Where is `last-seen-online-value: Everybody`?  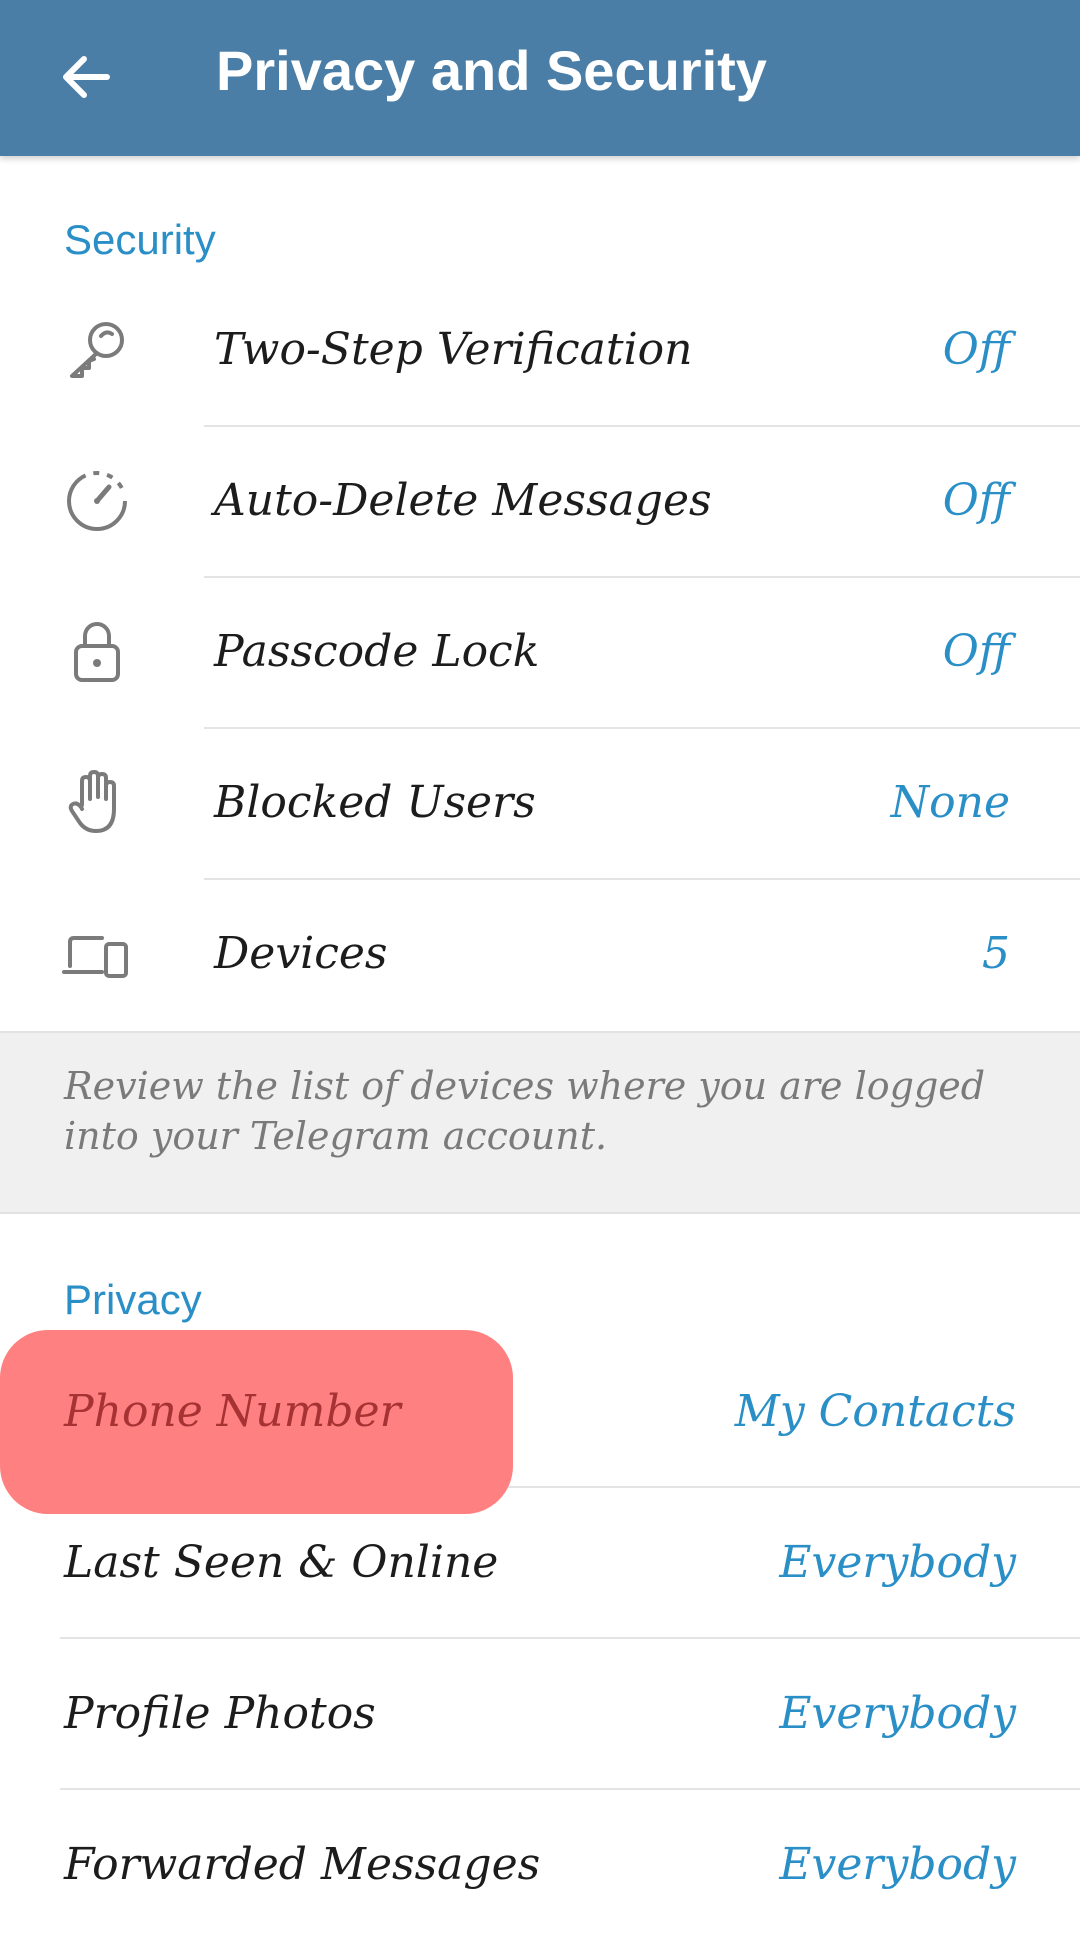 last-seen-online-value: Everybody is located at coordinates (897, 1562).